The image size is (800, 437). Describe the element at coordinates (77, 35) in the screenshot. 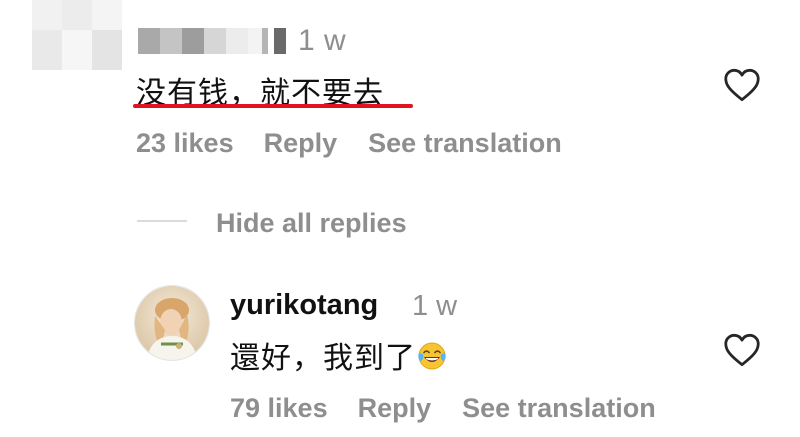

I see `blurred-avatar` at that location.